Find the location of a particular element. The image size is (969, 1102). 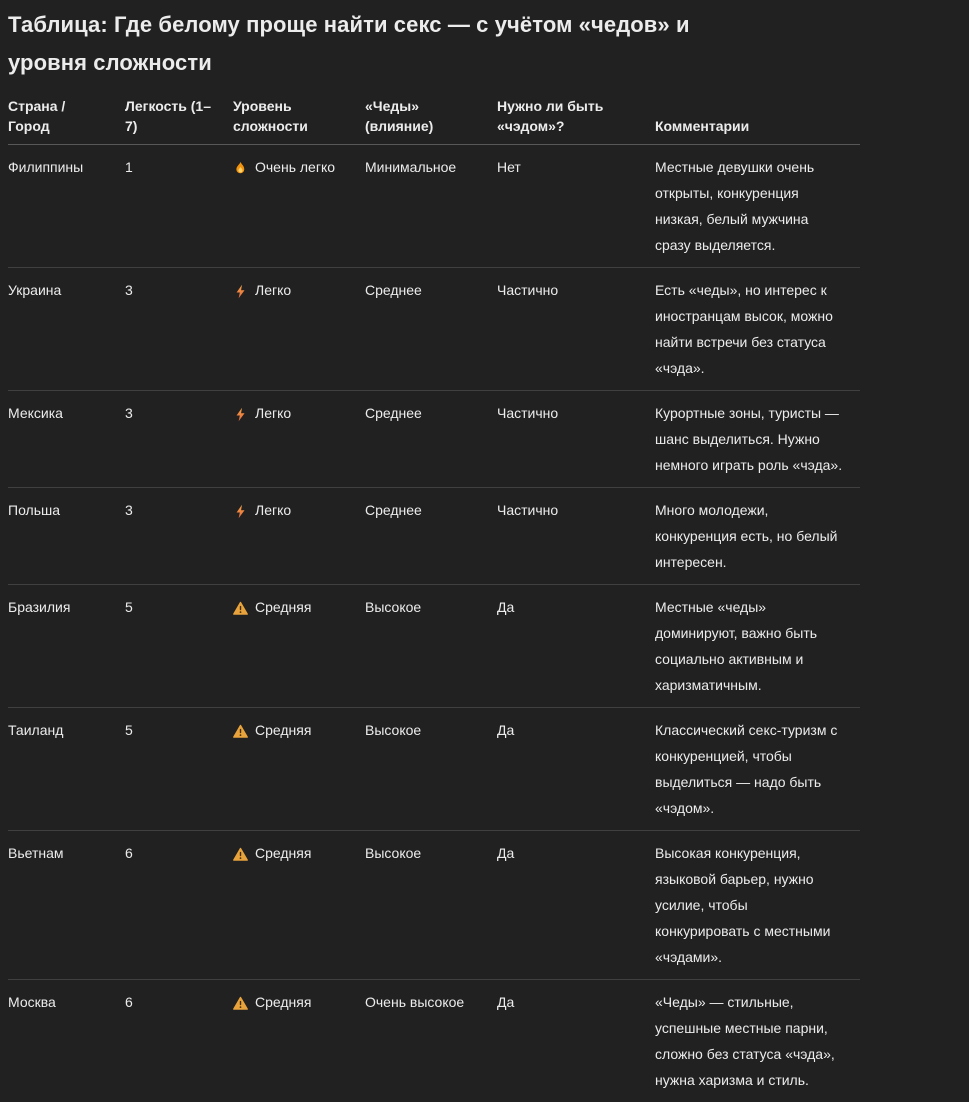

difficulty-value: Очень легко is located at coordinates (284, 167).